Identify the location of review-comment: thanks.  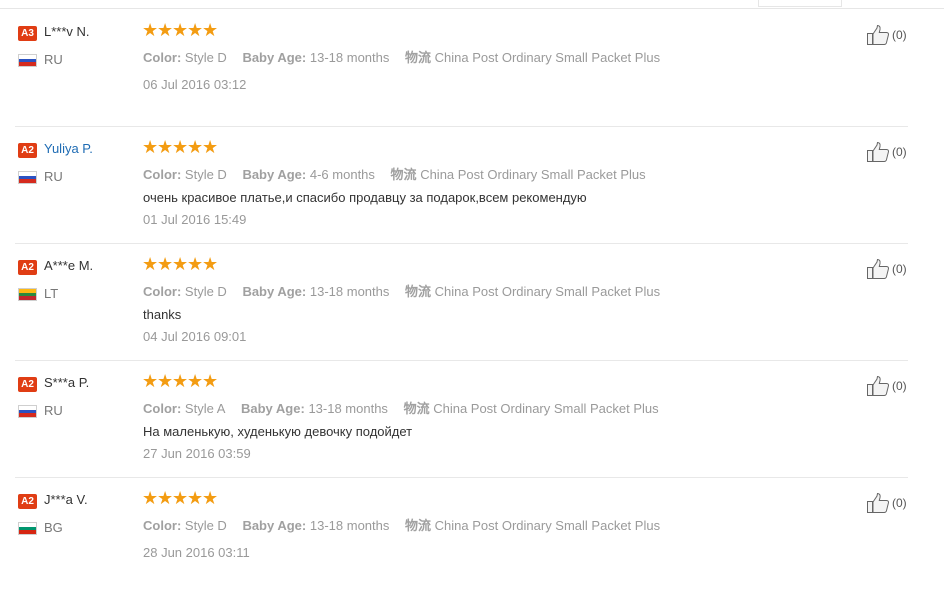
(162, 314).